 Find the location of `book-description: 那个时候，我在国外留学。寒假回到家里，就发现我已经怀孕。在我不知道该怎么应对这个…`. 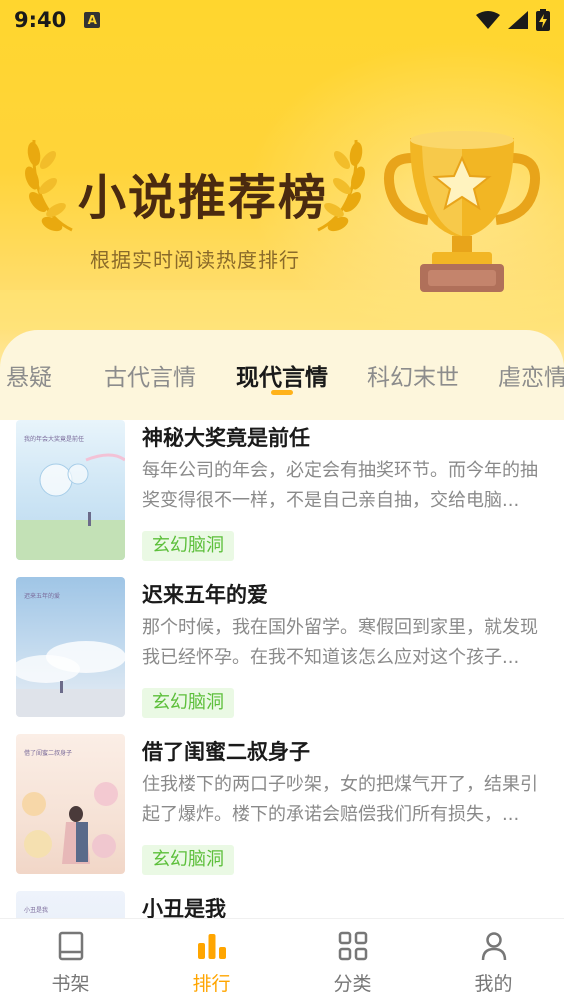

book-description: 那个时候，我在国外留学。寒假回到家里，就发现我已经怀孕。在我不知道该怎么应对这个… is located at coordinates (340, 642).